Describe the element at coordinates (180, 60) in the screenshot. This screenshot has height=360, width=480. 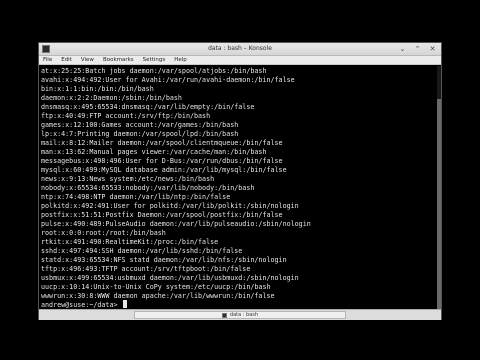
I see `menu-help: Help` at that location.